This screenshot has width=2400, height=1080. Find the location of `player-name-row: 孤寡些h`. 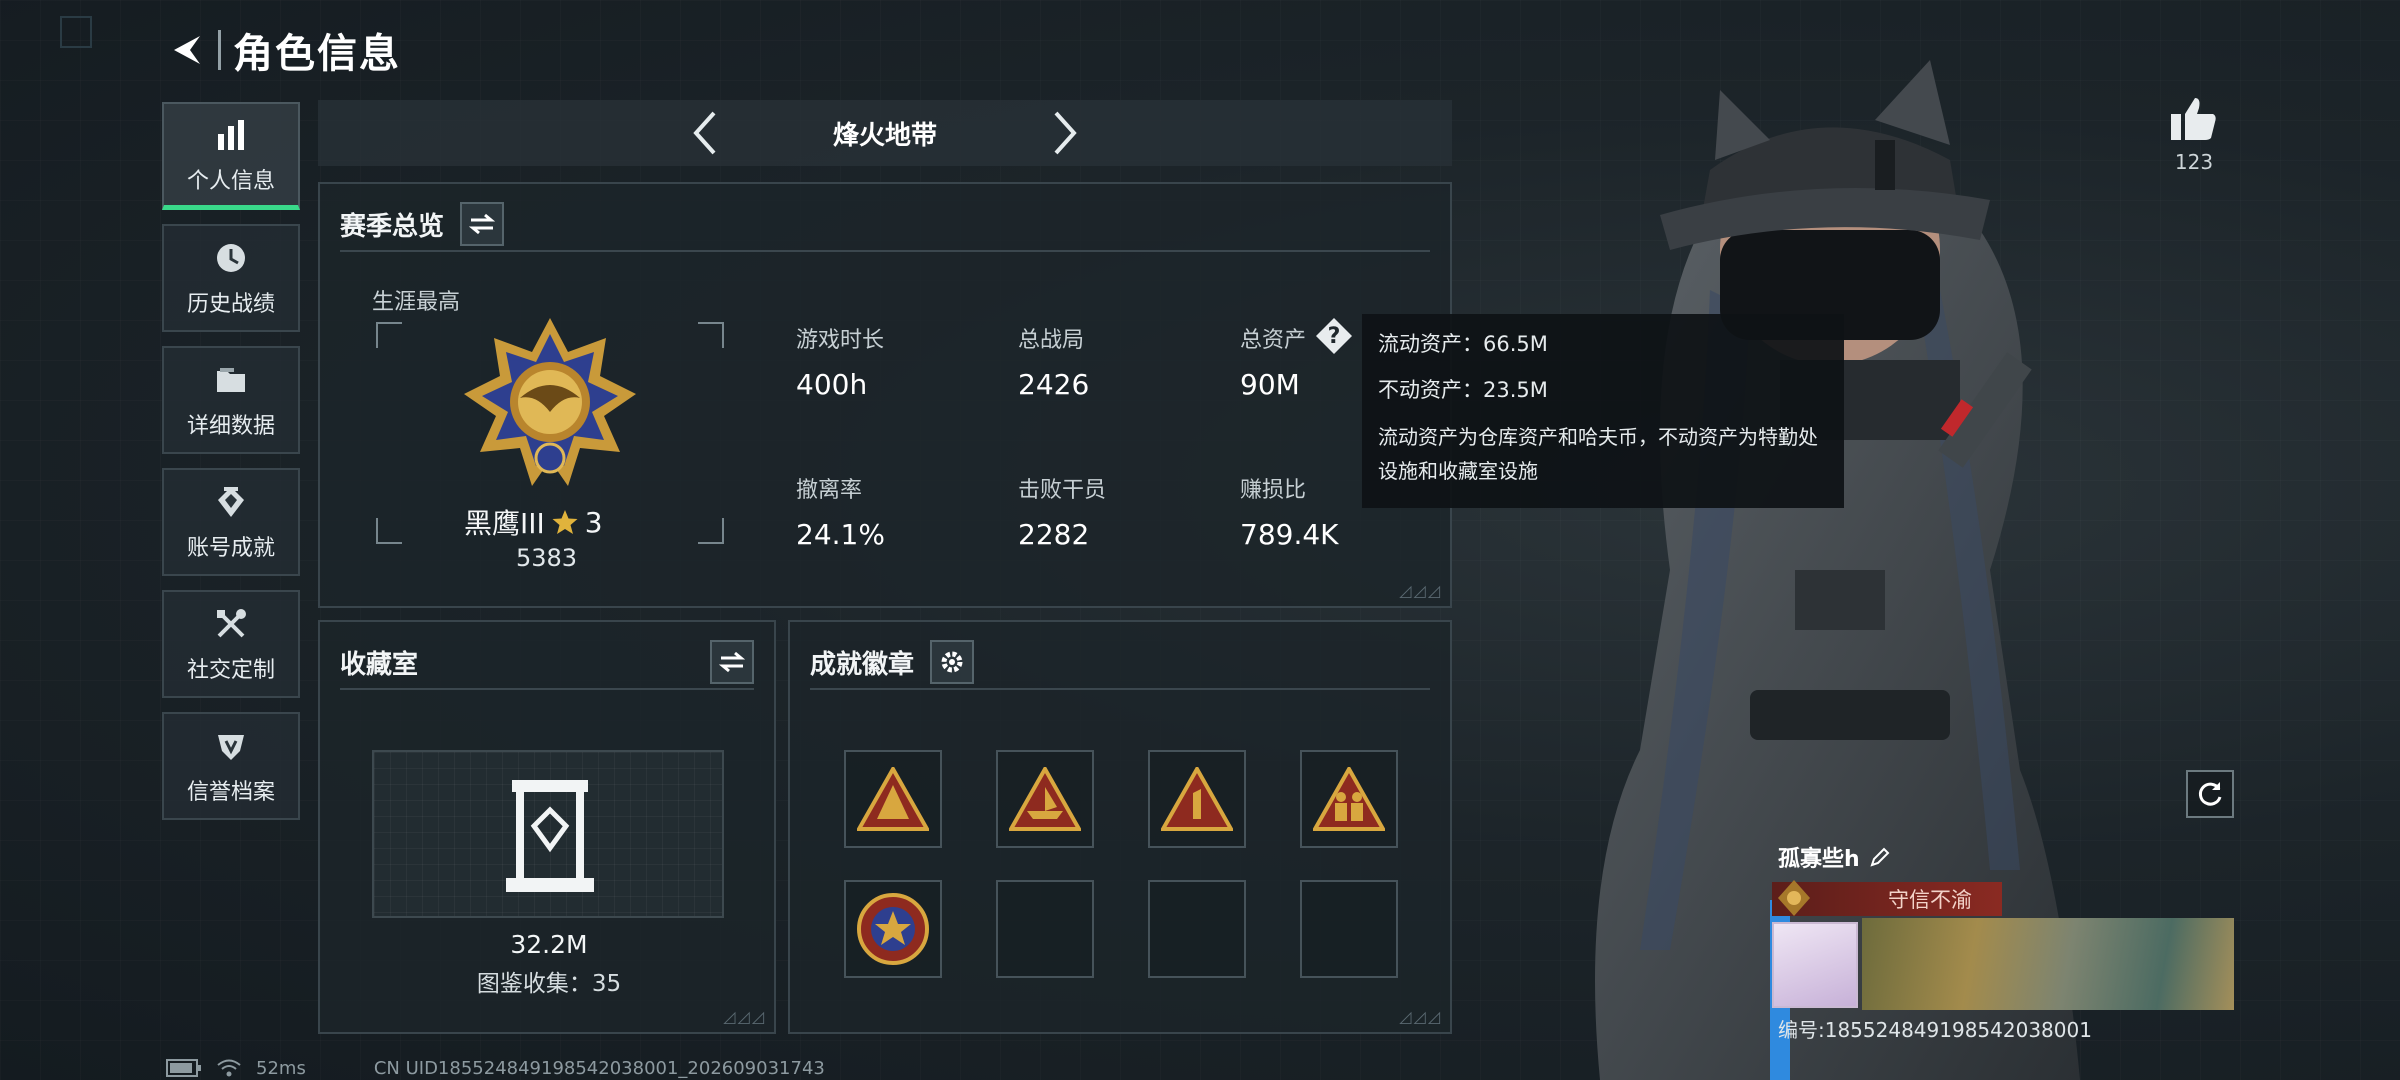

player-name-row: 孤寡些h is located at coordinates (1835, 857).